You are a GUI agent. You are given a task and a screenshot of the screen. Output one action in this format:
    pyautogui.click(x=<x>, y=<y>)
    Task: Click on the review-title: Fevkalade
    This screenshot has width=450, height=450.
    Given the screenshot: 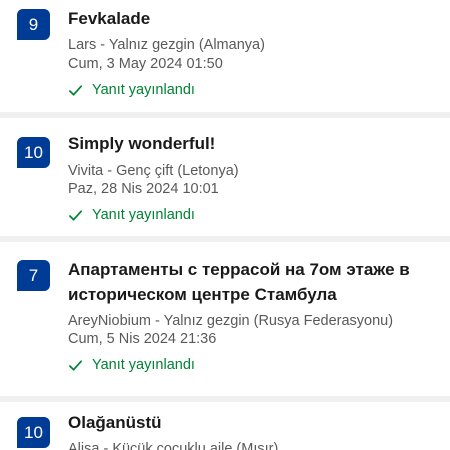 What is the action you would take?
    pyautogui.click(x=109, y=18)
    